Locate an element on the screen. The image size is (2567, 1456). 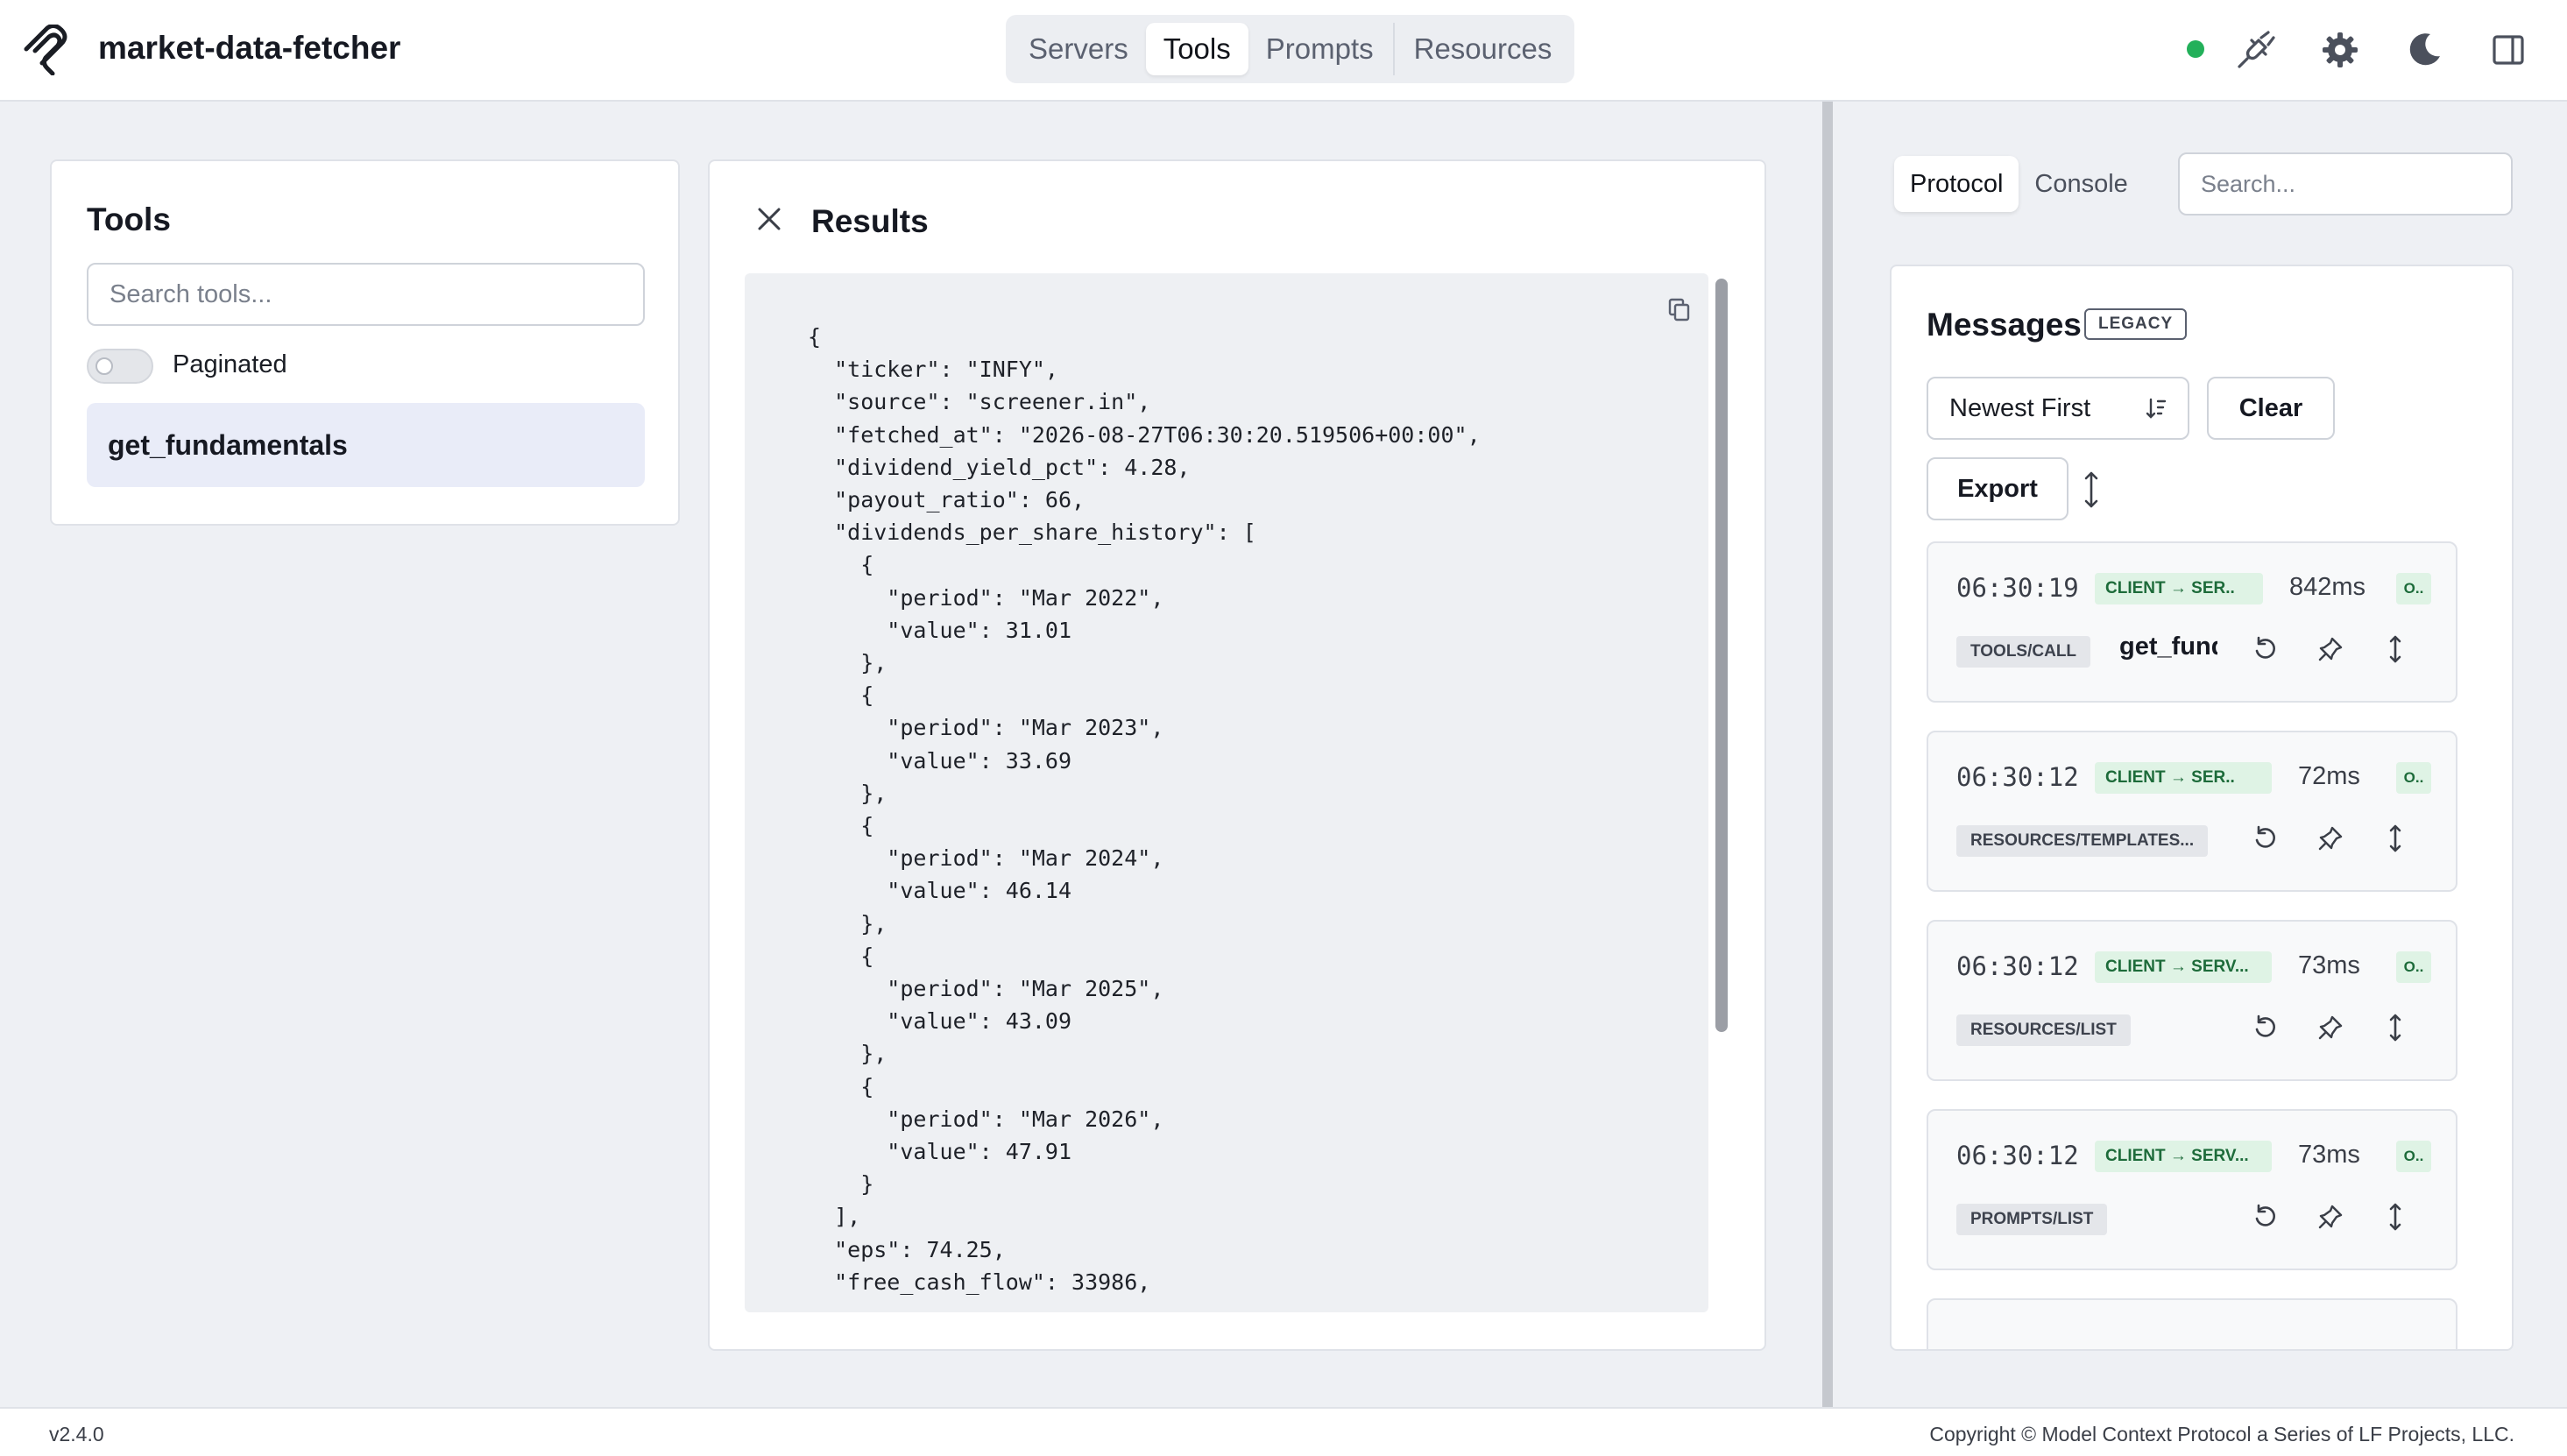
sort-order-select: Newest First is located at coordinates (2058, 408).